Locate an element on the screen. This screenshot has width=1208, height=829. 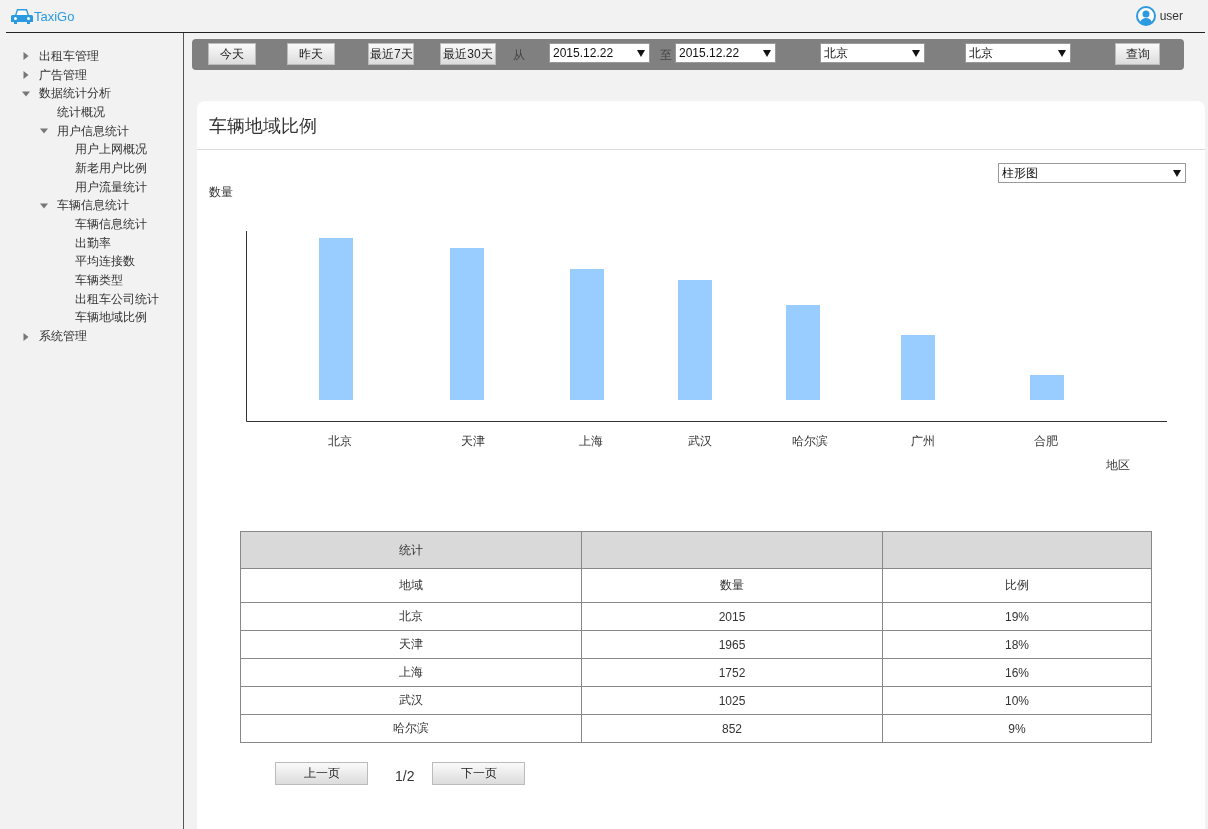
table-cell: 2015 is located at coordinates (732, 616).